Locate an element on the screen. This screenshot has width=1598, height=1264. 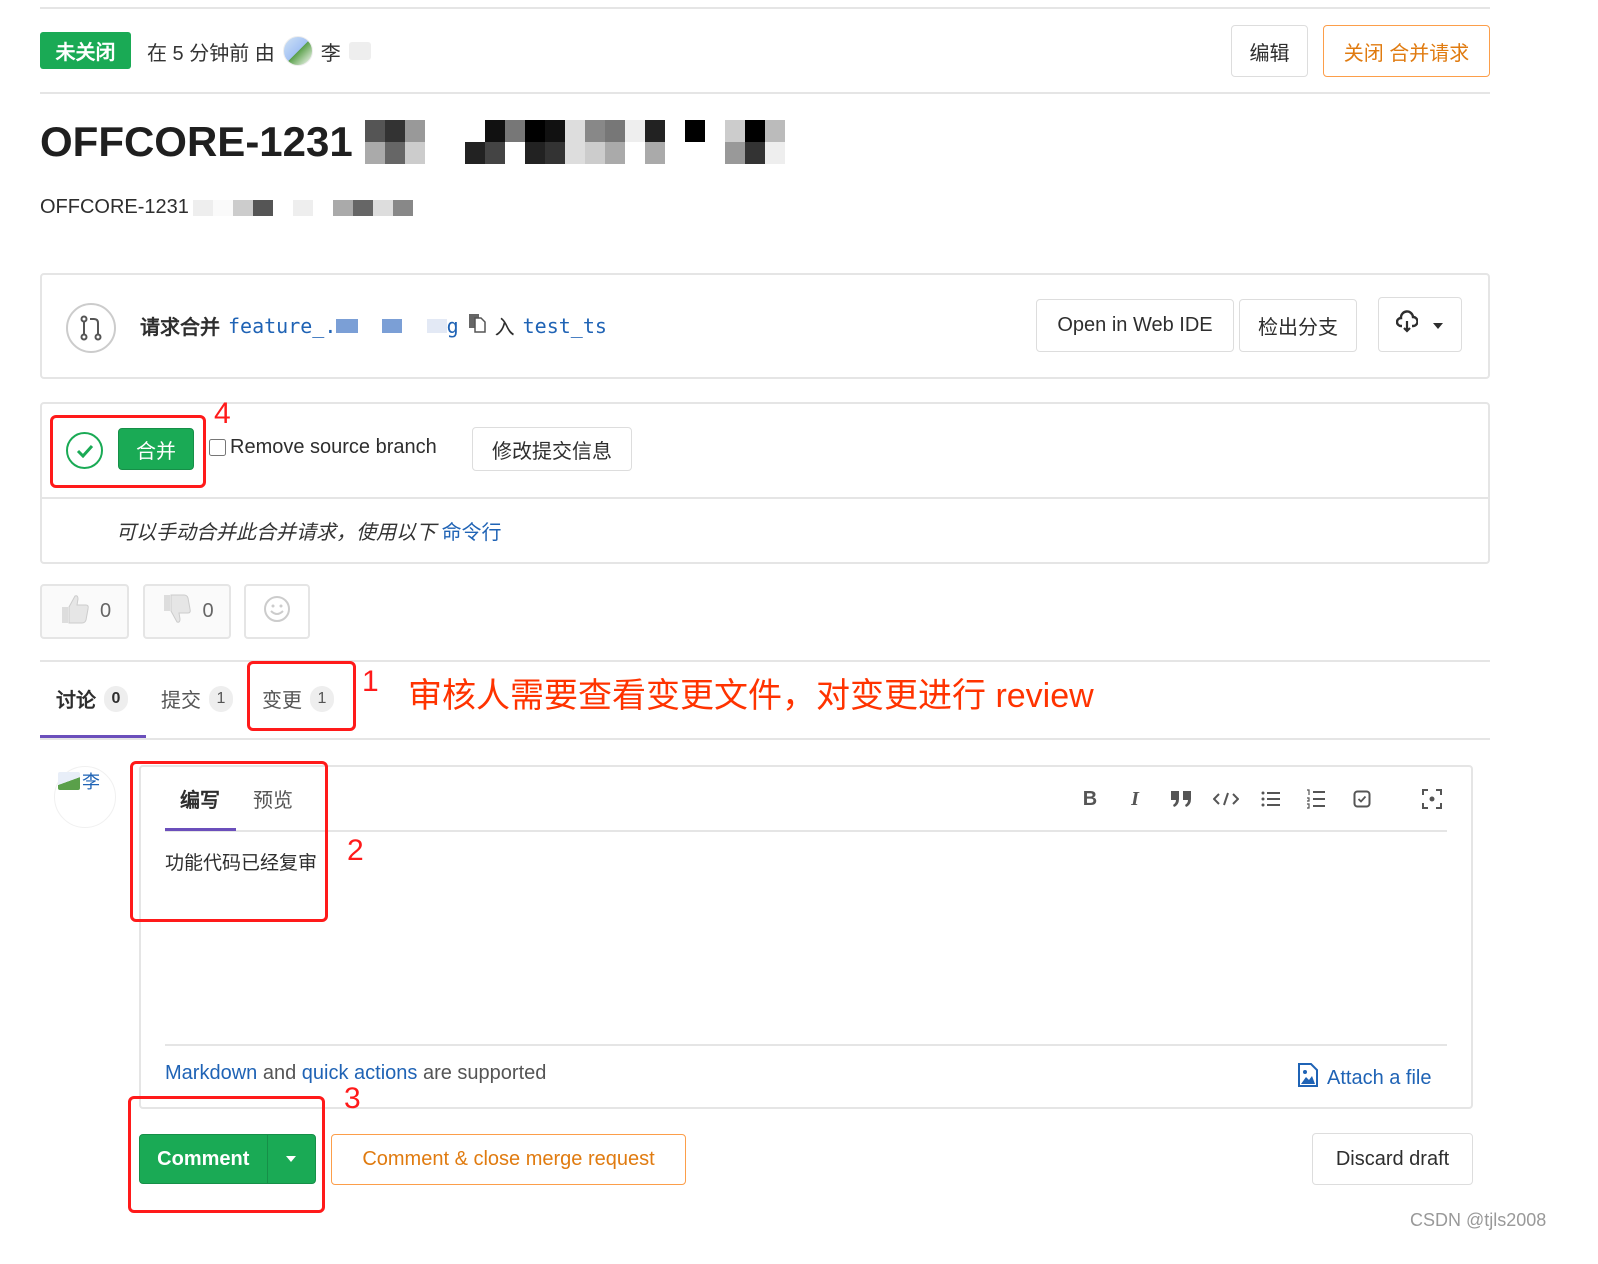
bullet-list-icon is located at coordinates (1271, 799).